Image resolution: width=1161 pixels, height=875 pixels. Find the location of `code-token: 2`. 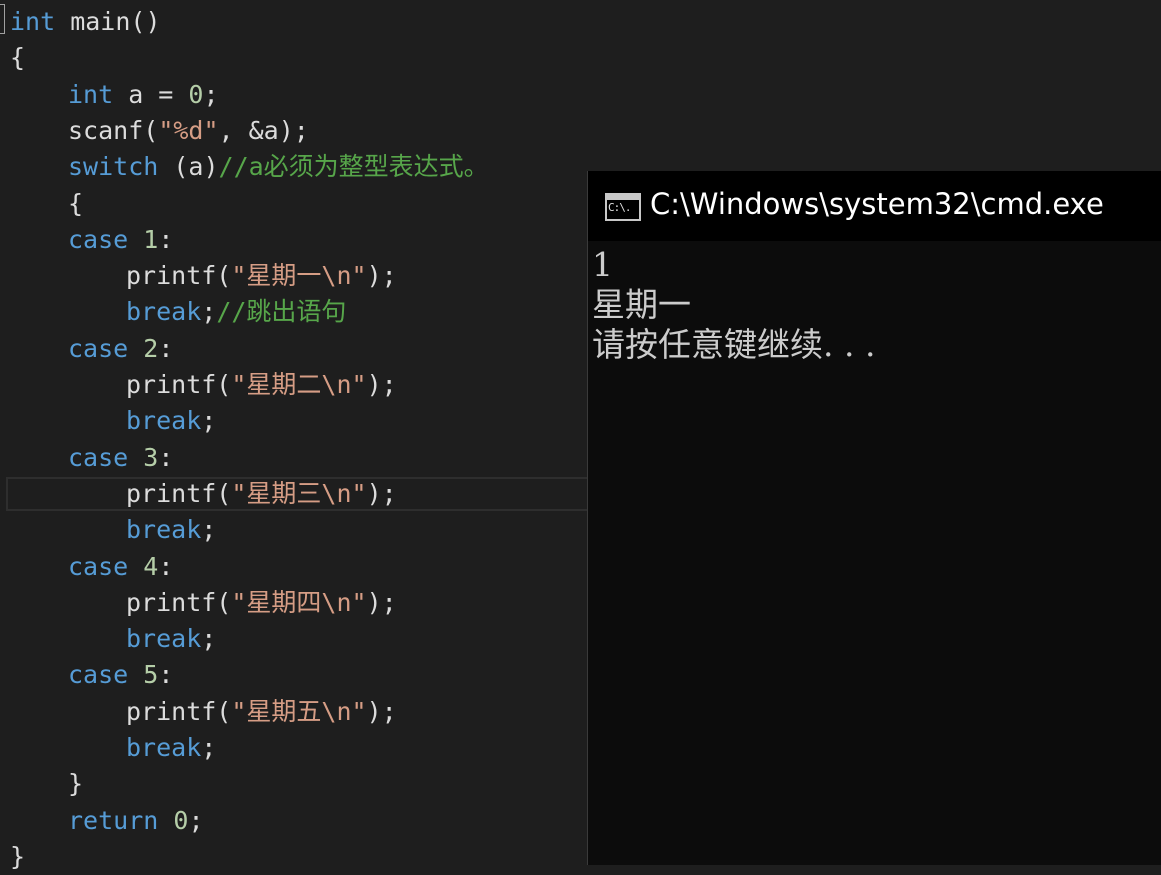

code-token: 2 is located at coordinates (151, 348).